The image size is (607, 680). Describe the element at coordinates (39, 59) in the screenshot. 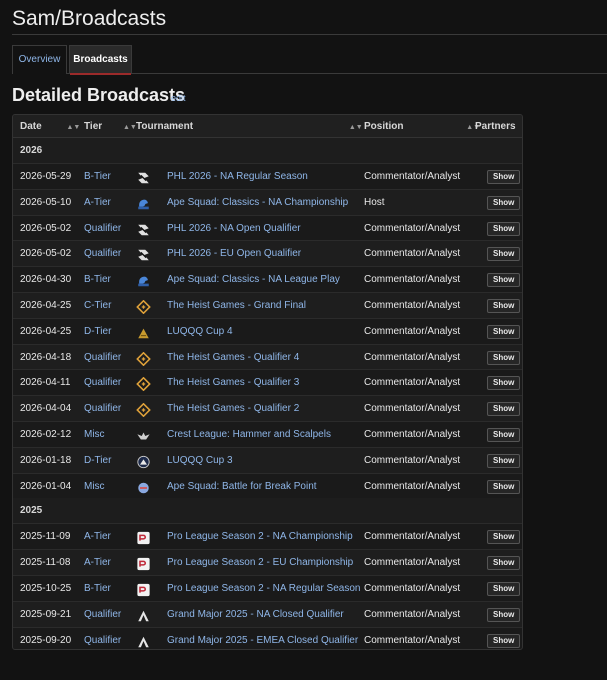

I see `tab-overview: Overview` at that location.